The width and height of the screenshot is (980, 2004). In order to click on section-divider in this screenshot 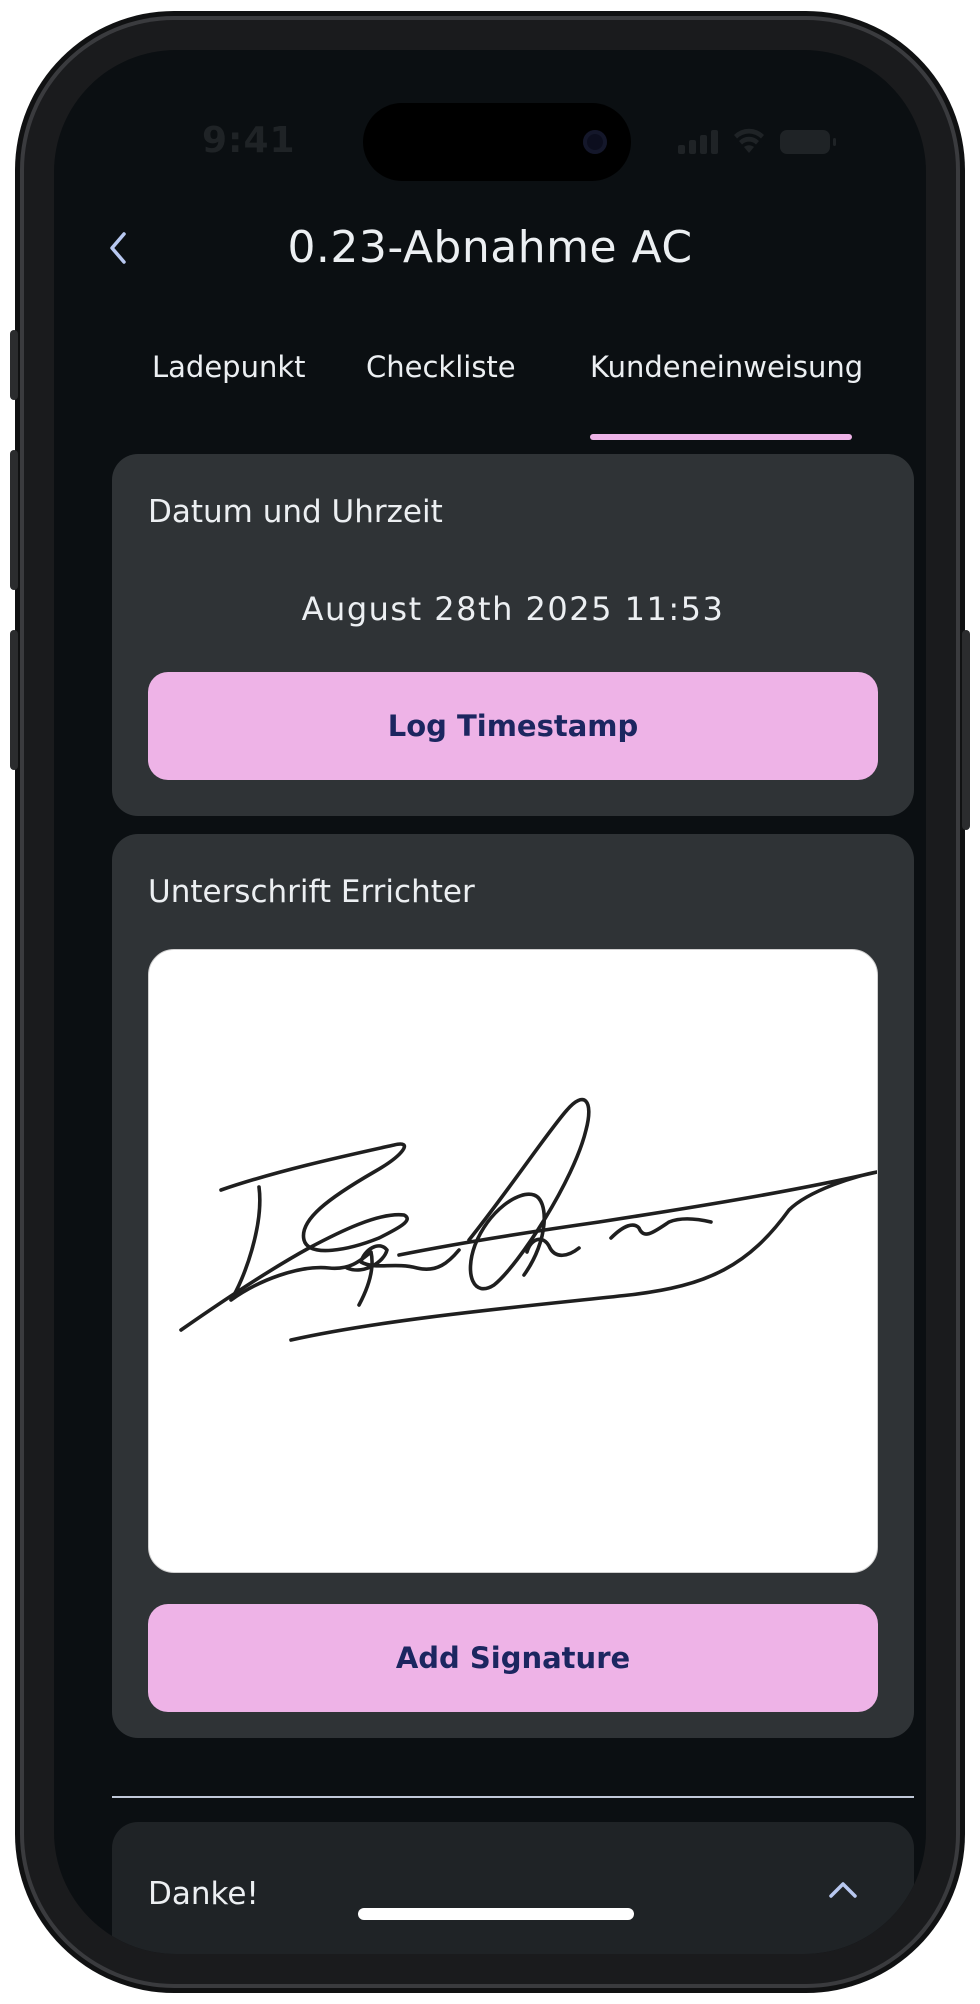, I will do `click(513, 1797)`.